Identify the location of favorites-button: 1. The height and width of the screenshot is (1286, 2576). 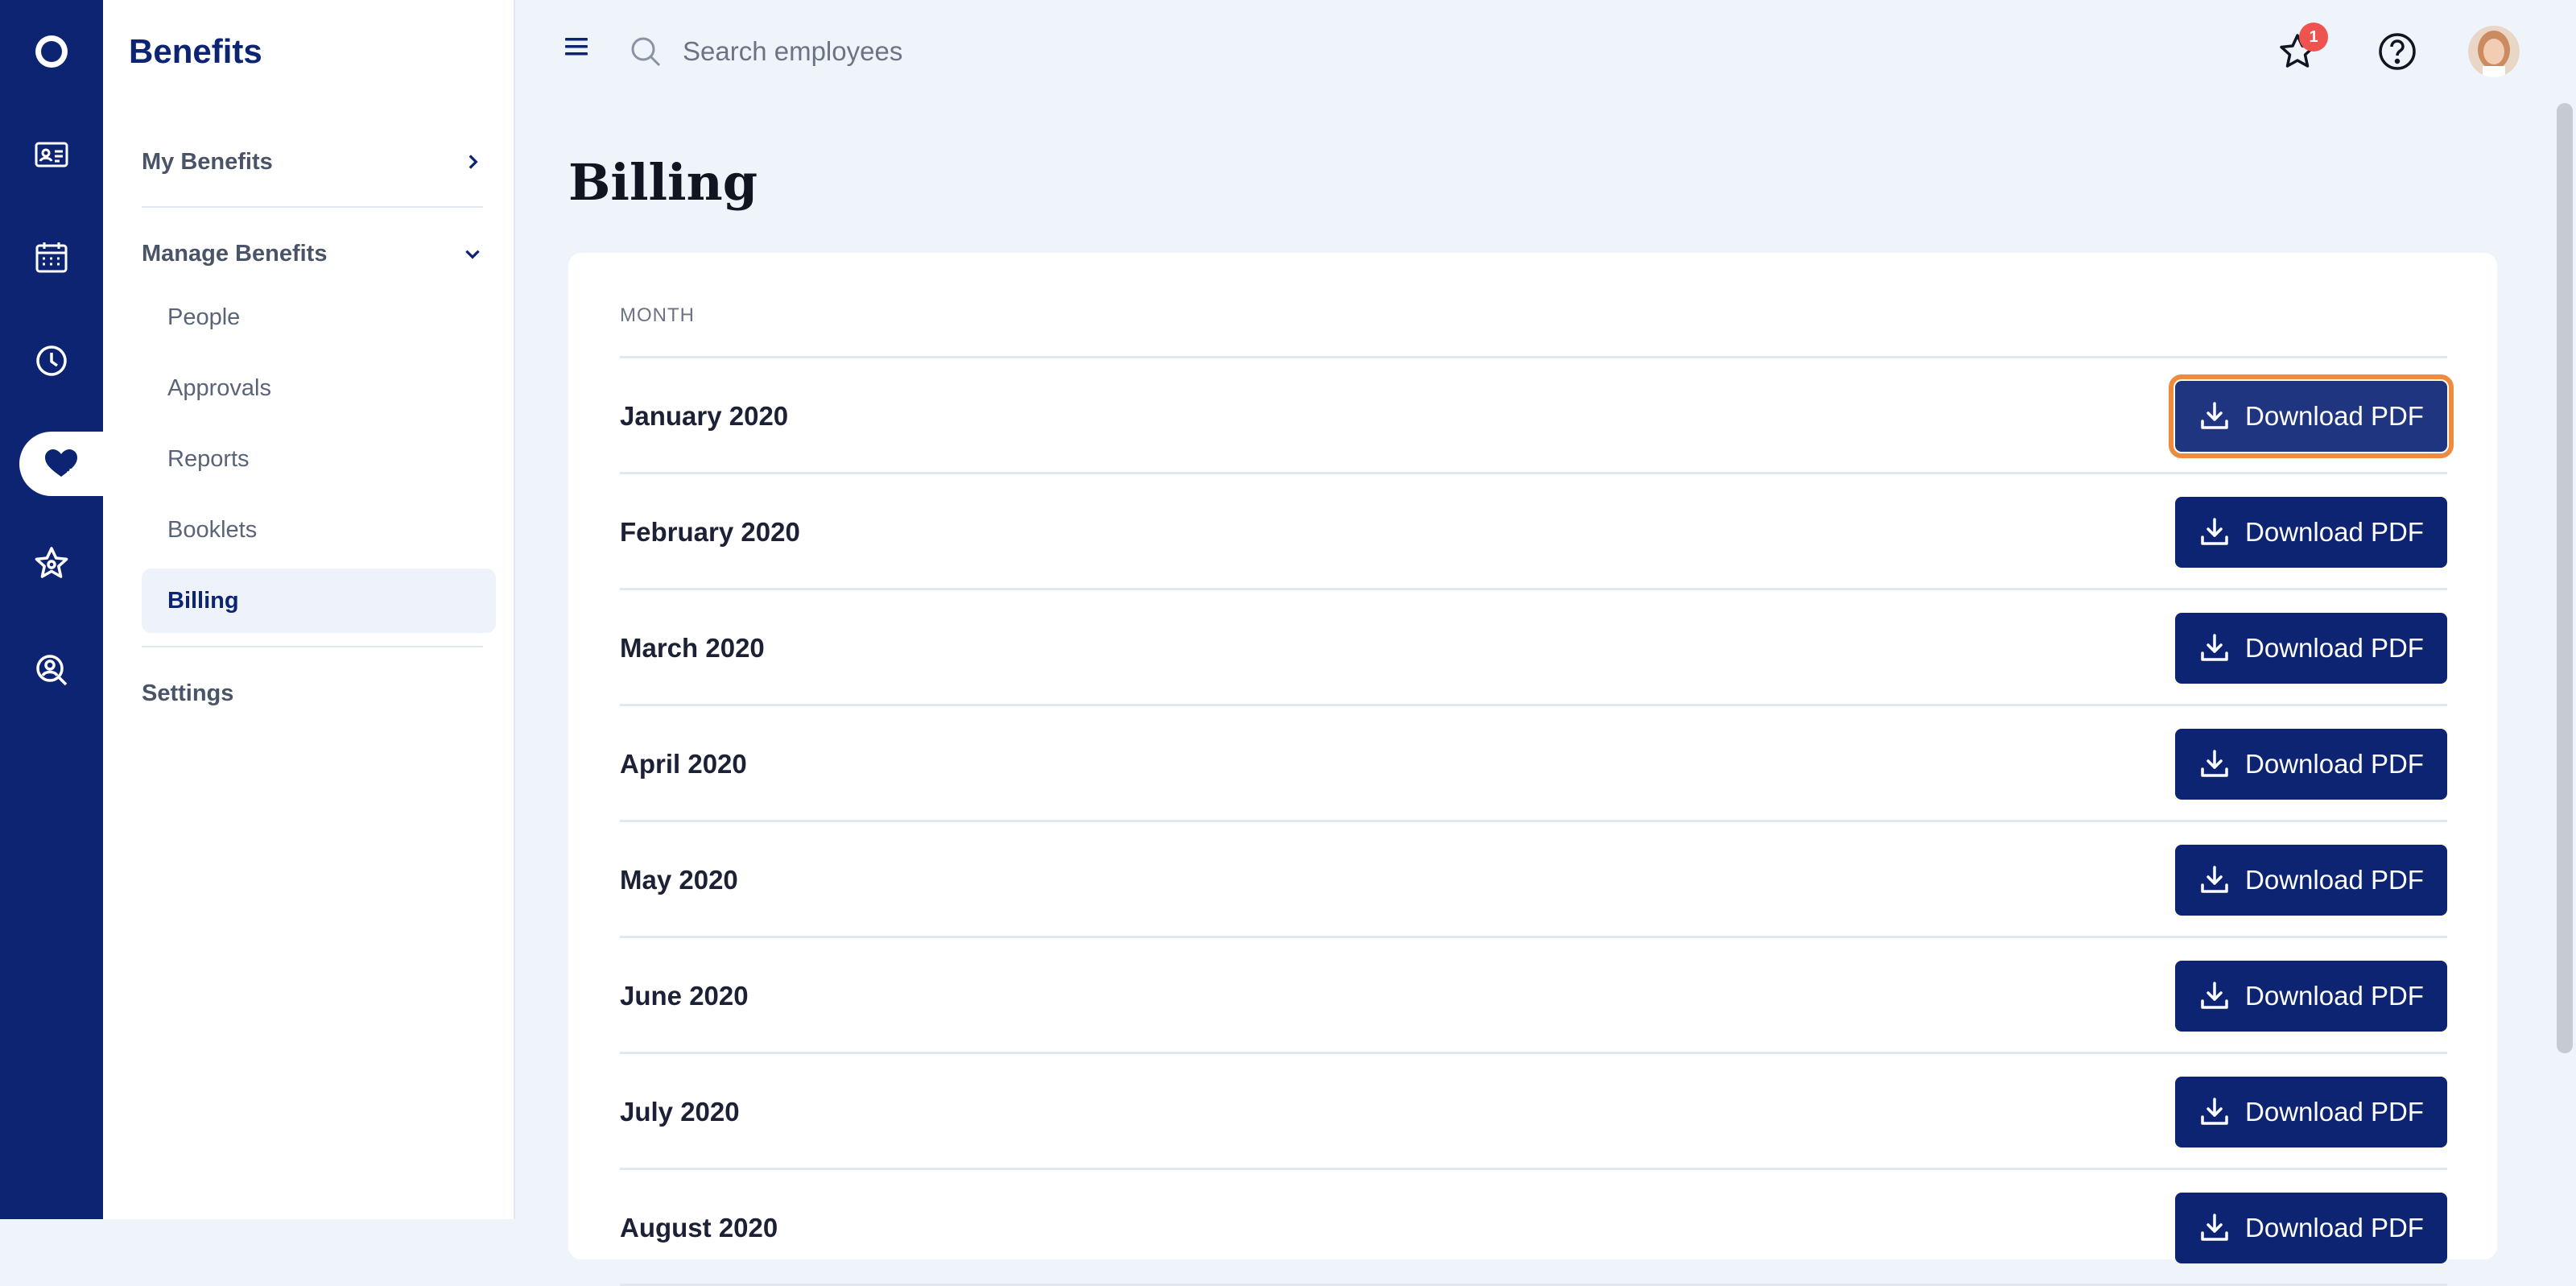
(2301, 49).